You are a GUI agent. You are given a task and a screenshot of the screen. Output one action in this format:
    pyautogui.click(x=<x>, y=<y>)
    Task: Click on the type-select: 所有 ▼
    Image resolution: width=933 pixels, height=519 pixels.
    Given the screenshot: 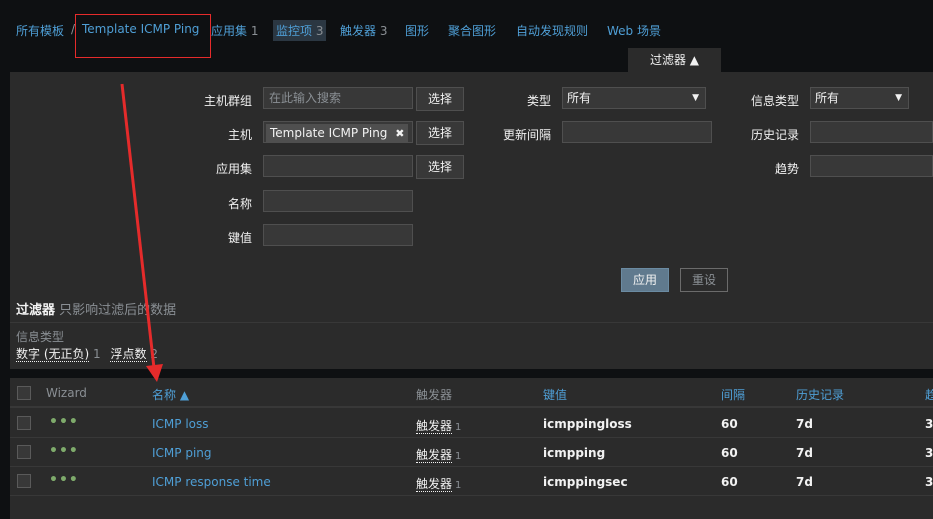 What is the action you would take?
    pyautogui.click(x=634, y=98)
    